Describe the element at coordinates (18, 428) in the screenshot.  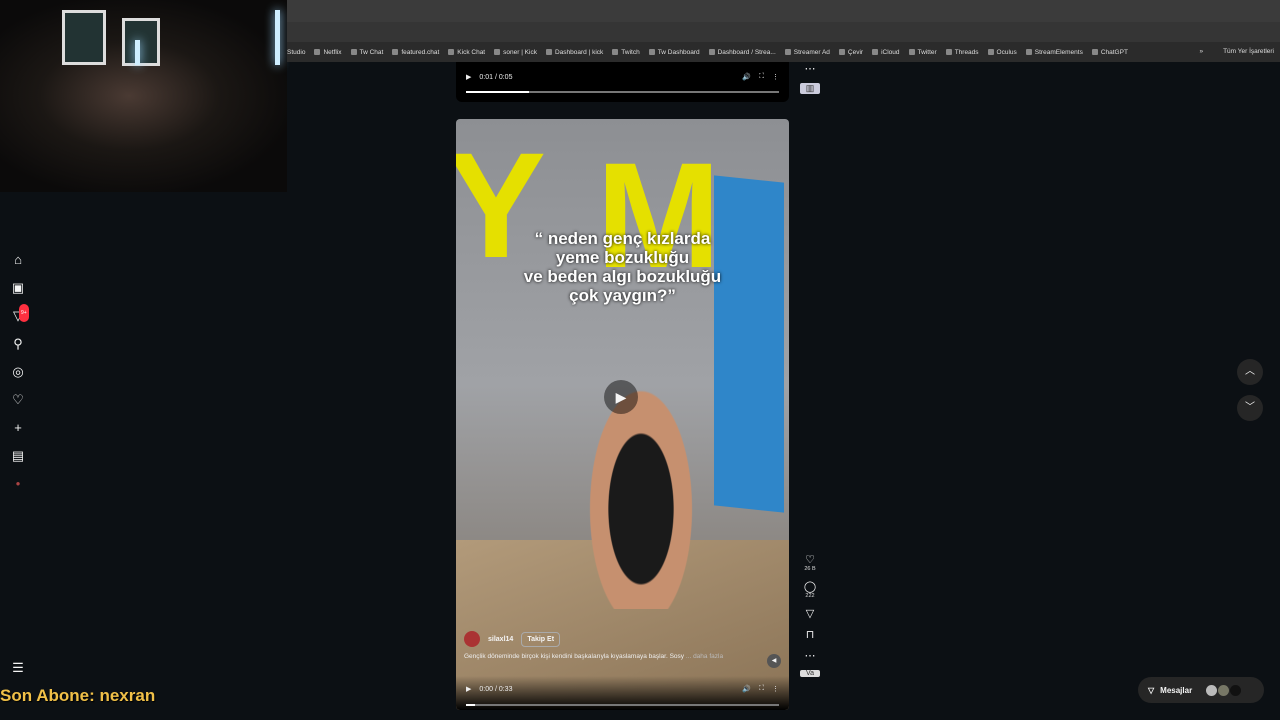
I see `create-icon: +` at that location.